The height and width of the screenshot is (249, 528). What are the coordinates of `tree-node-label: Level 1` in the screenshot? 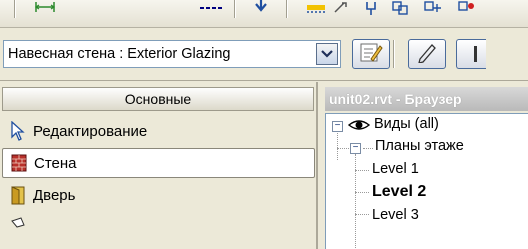 It's located at (395, 169).